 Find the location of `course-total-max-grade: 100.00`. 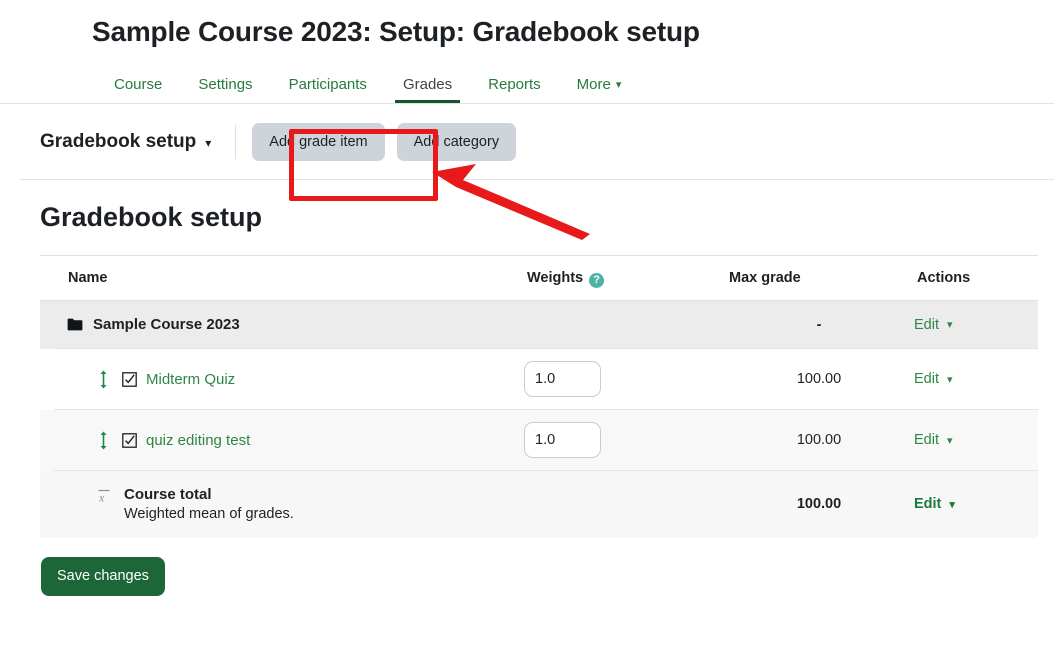

course-total-max-grade: 100.00 is located at coordinates (819, 504).